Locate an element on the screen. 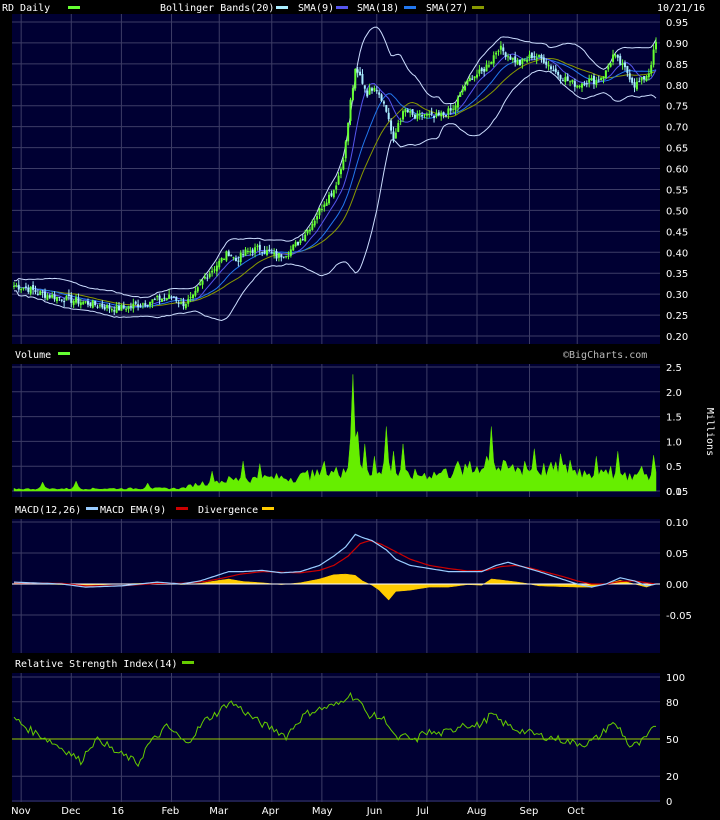 This screenshot has width=720, height=820. price-tick-label: 0.95 is located at coordinates (677, 23).